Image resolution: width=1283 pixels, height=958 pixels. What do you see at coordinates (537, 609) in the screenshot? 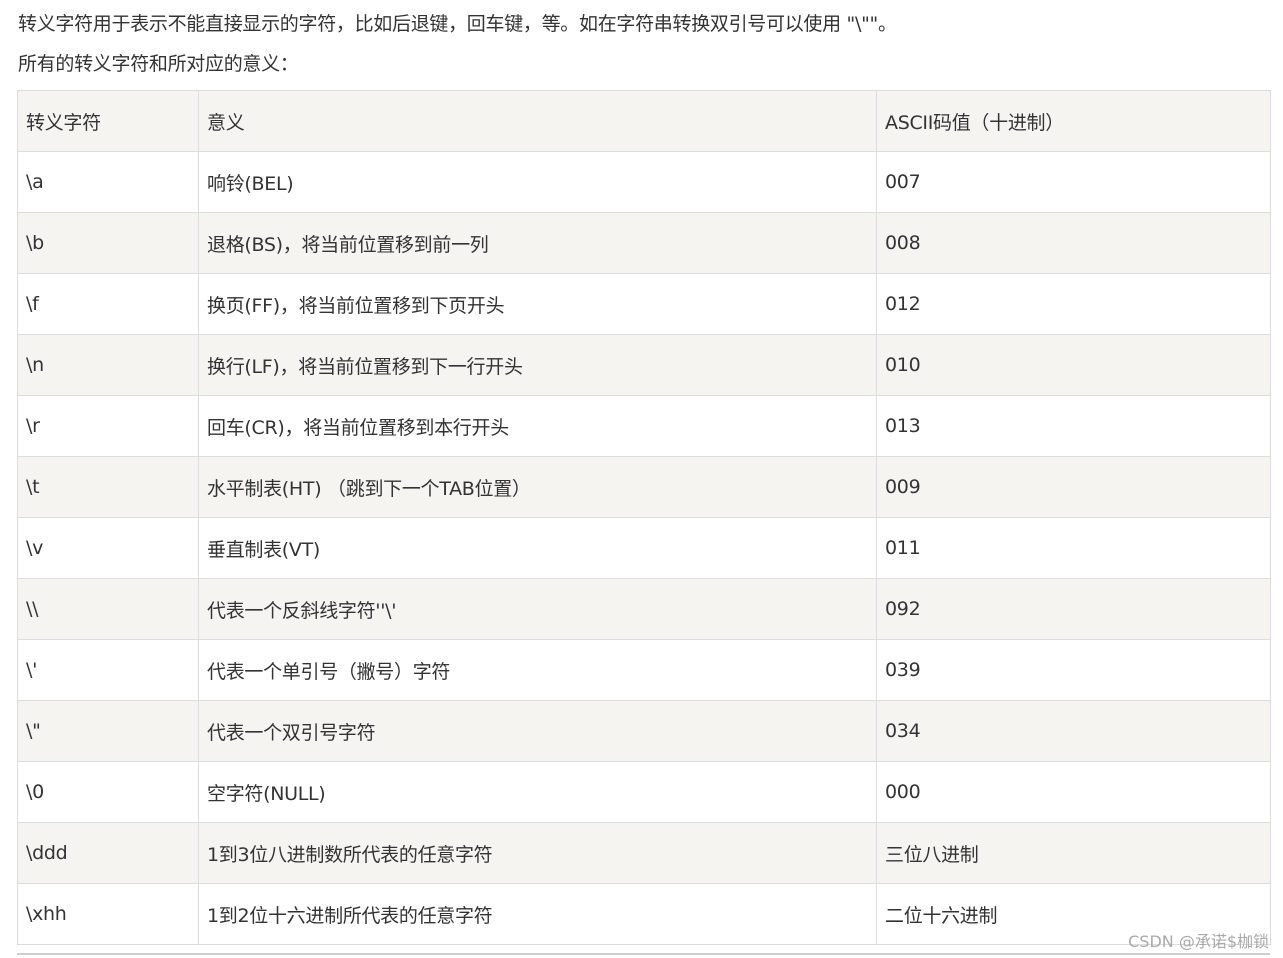
I see `meaning-cell: 代表一个反斜线字符''\'` at bounding box center [537, 609].